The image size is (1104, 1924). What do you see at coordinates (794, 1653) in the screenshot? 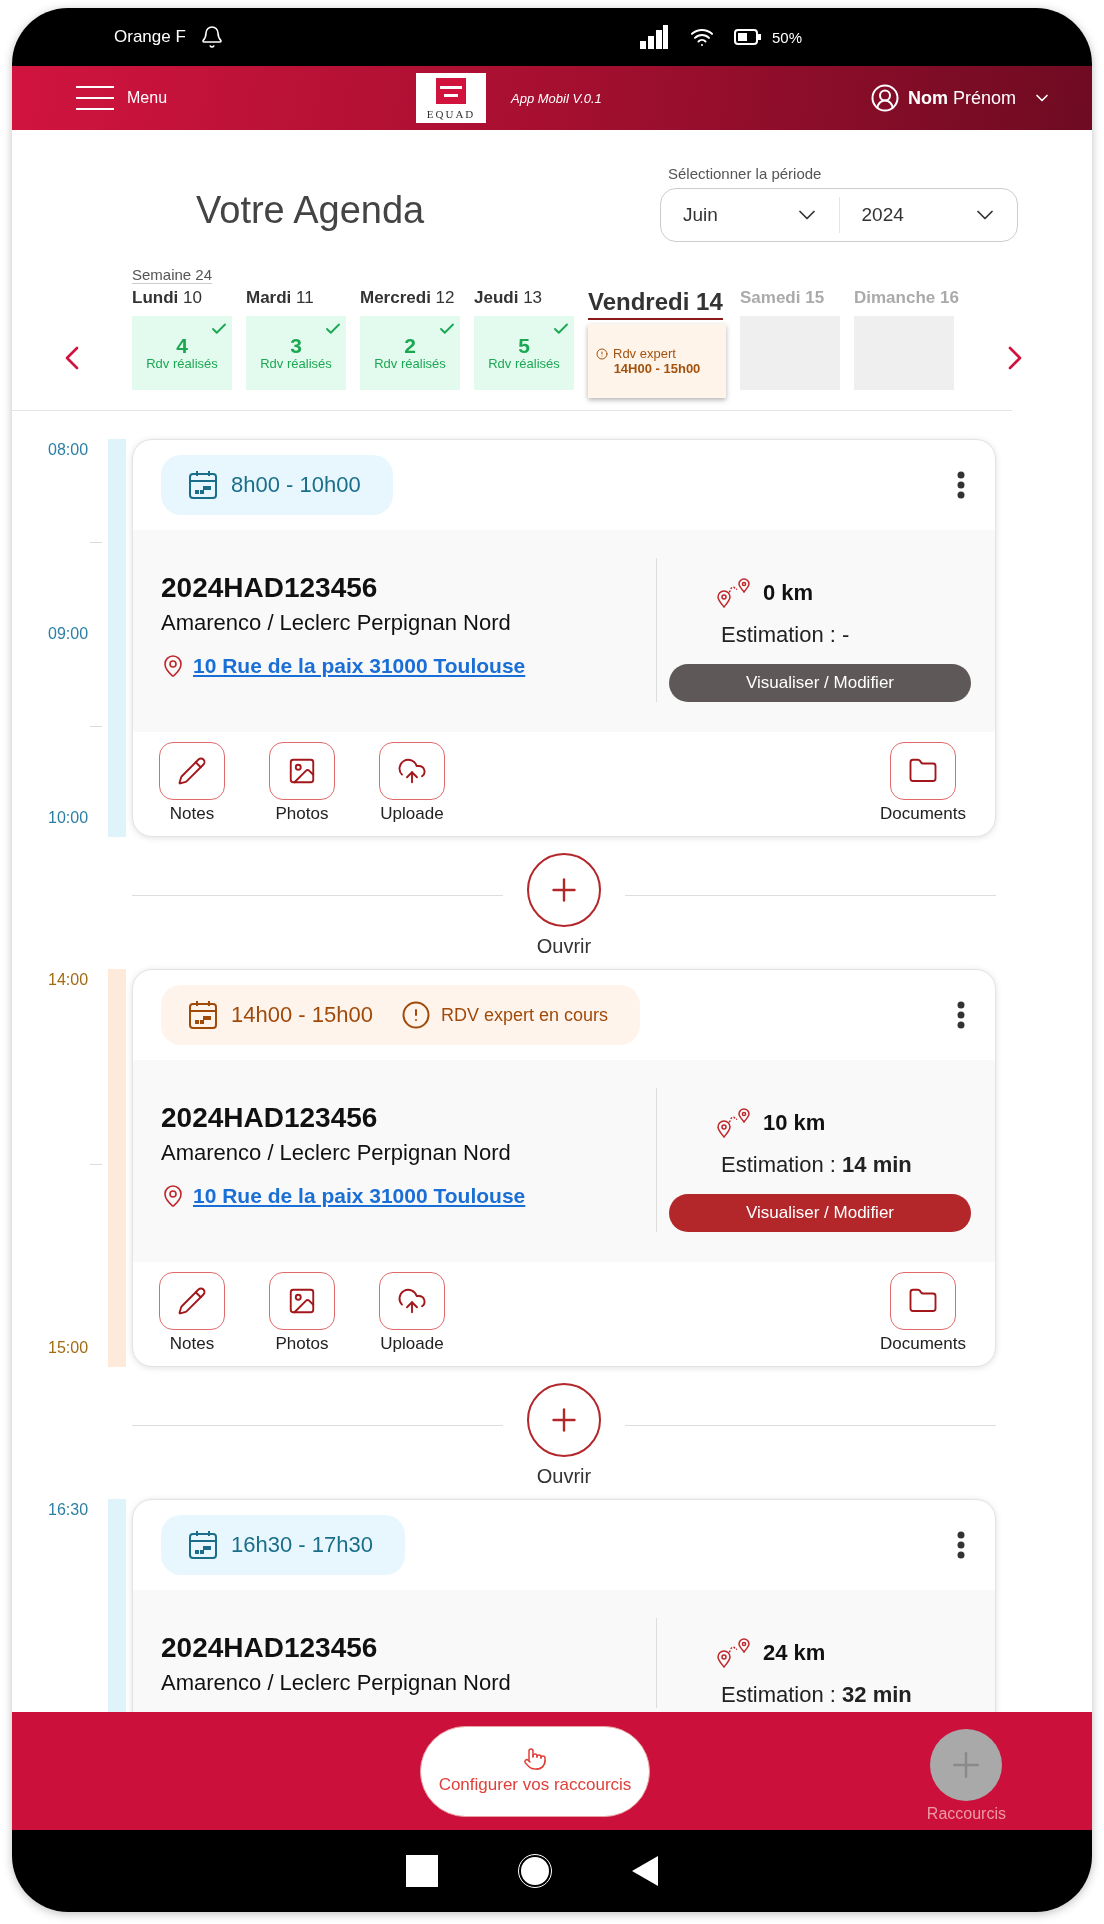
I see `distance: 24 km` at bounding box center [794, 1653].